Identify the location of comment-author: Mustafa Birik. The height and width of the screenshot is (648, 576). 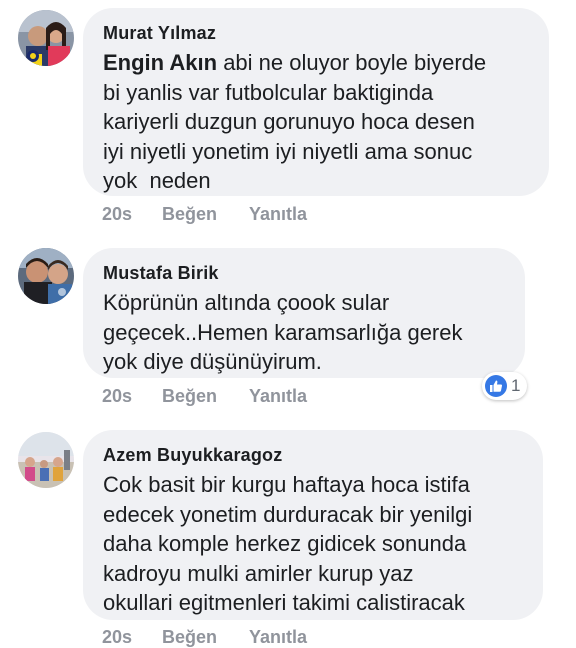
(304, 273).